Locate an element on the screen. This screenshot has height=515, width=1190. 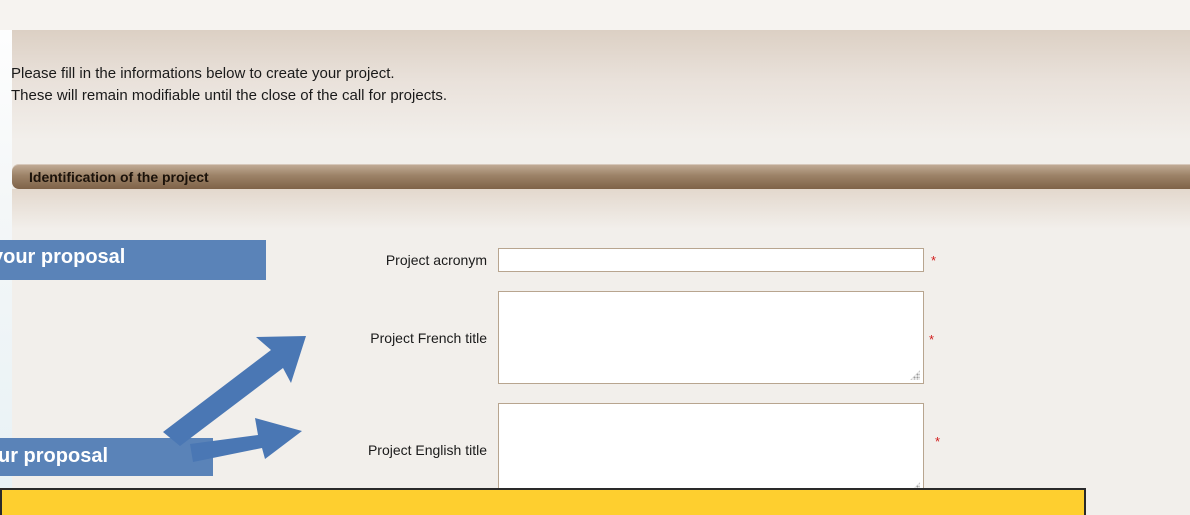
project-english-title-textarea is located at coordinates (711, 449).